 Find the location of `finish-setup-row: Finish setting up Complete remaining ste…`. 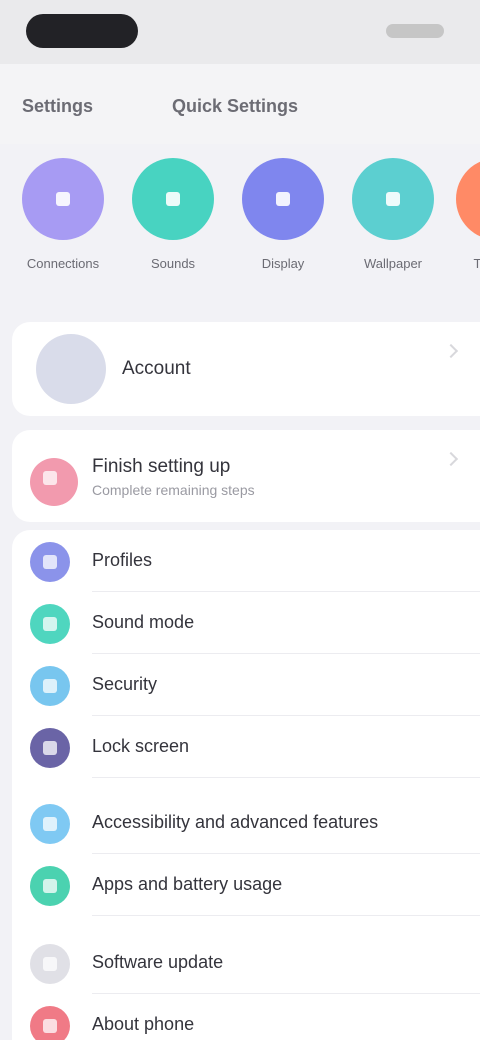

finish-setup-row: Finish setting up Complete remaining ste… is located at coordinates (246, 476).